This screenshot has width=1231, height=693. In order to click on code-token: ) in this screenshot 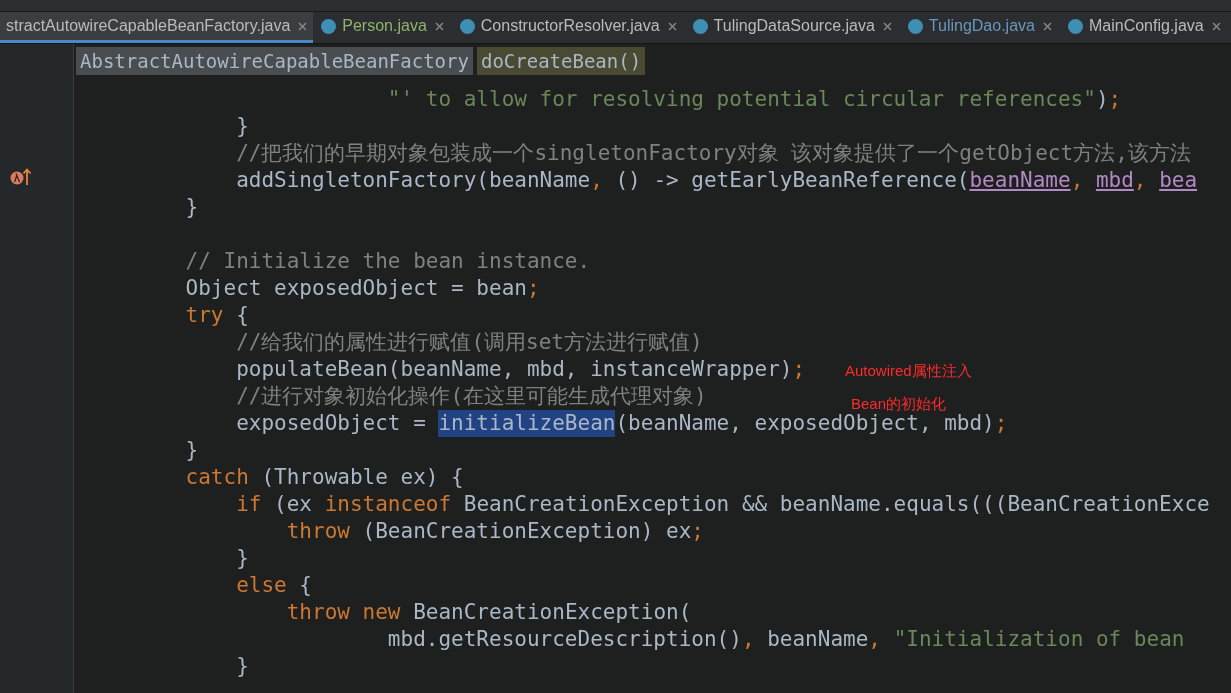, I will do `click(1102, 99)`.